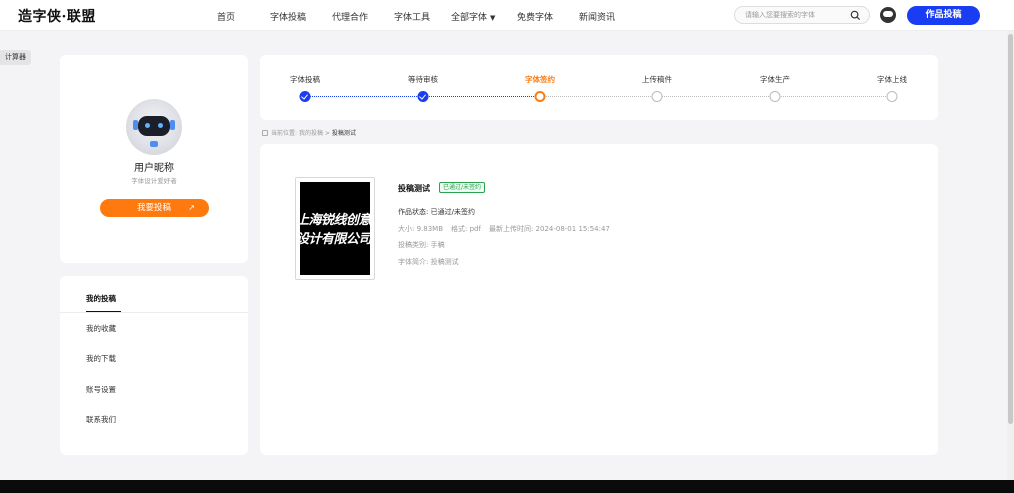  I want to click on thumbnail-text-line: 上海锐线创意, so click(335, 220).